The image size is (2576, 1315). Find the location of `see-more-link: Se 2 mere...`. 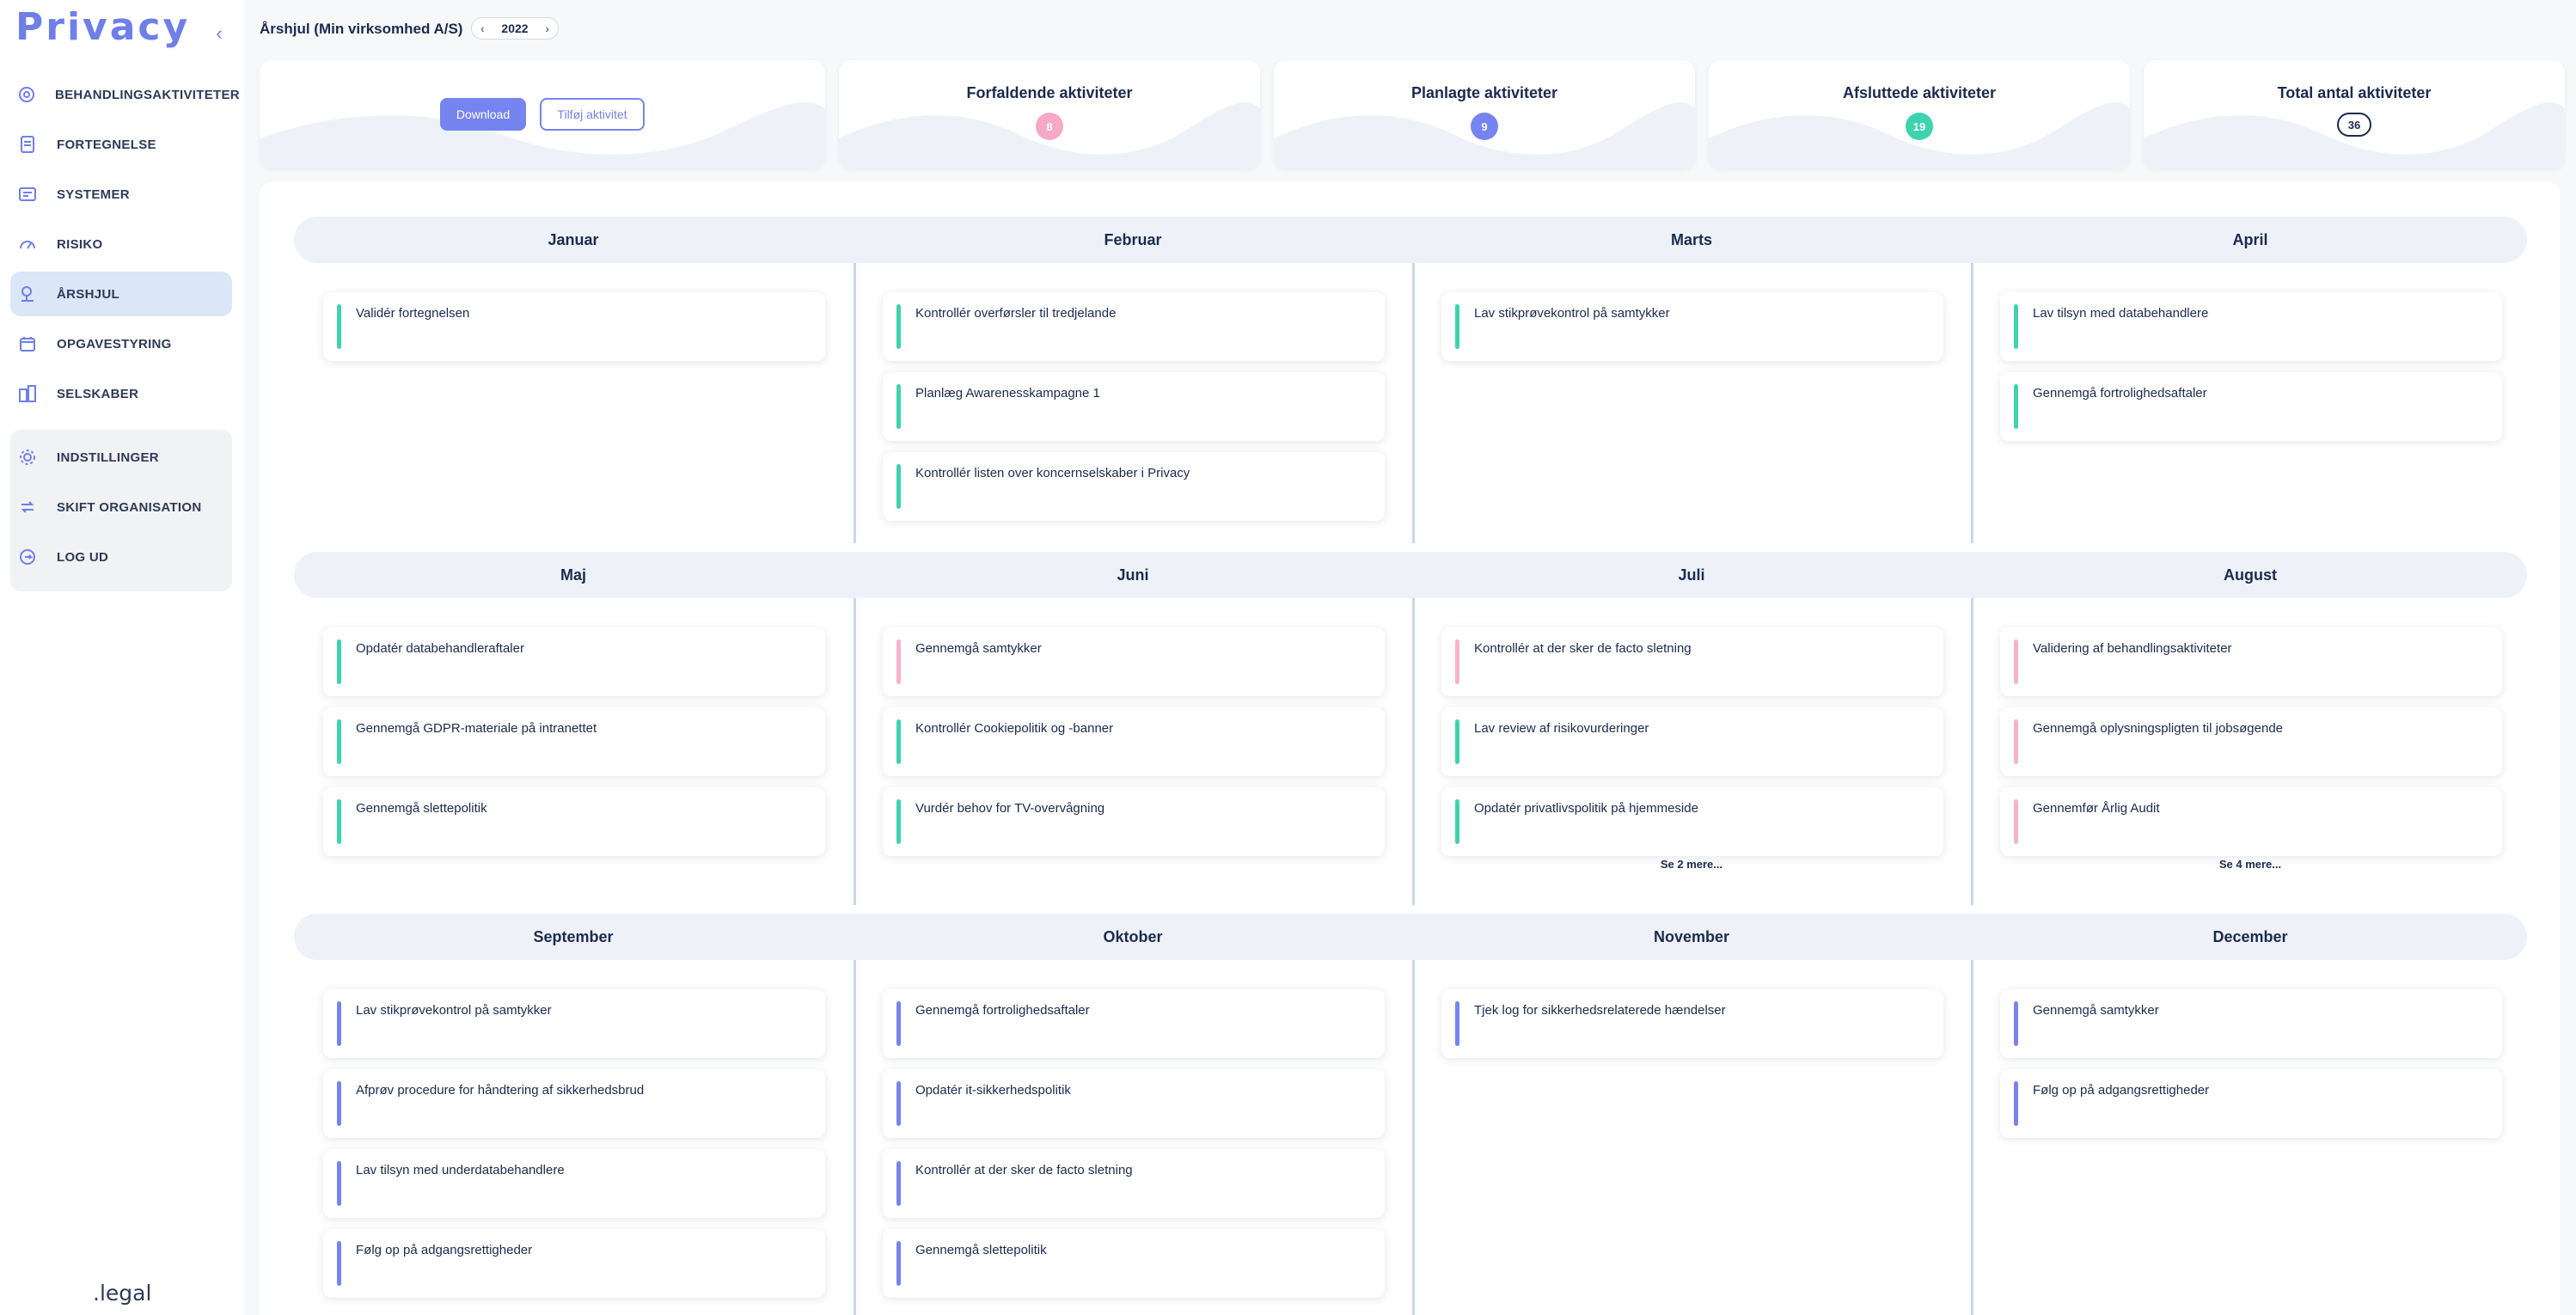

see-more-link: Se 2 mere... is located at coordinates (1691, 864).